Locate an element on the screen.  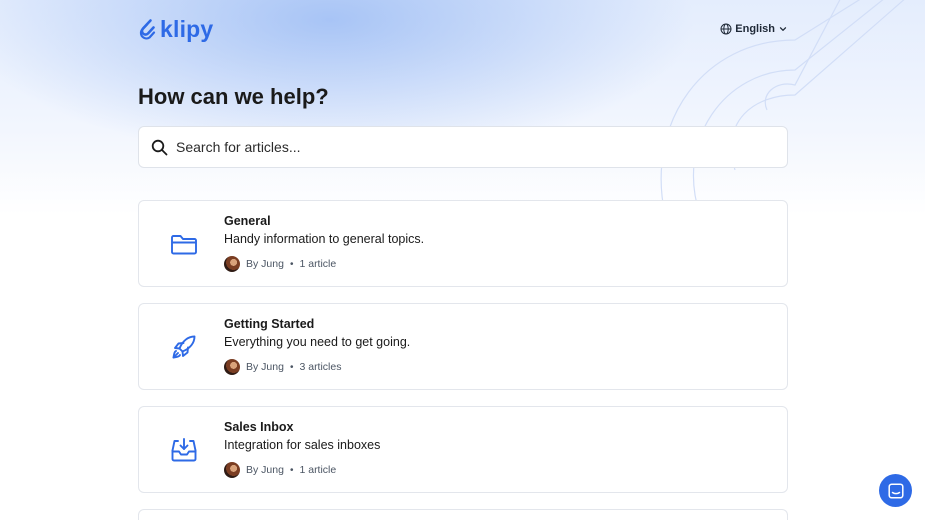
search-bar is located at coordinates (463, 147).